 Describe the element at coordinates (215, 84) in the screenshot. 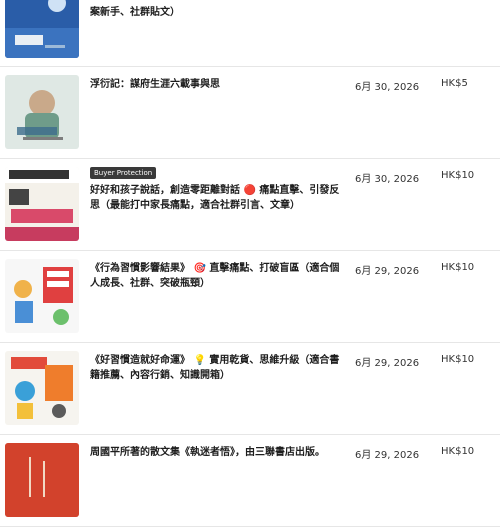

I see `listing-title: 浮衍記：謀府生涯六載事與思` at that location.